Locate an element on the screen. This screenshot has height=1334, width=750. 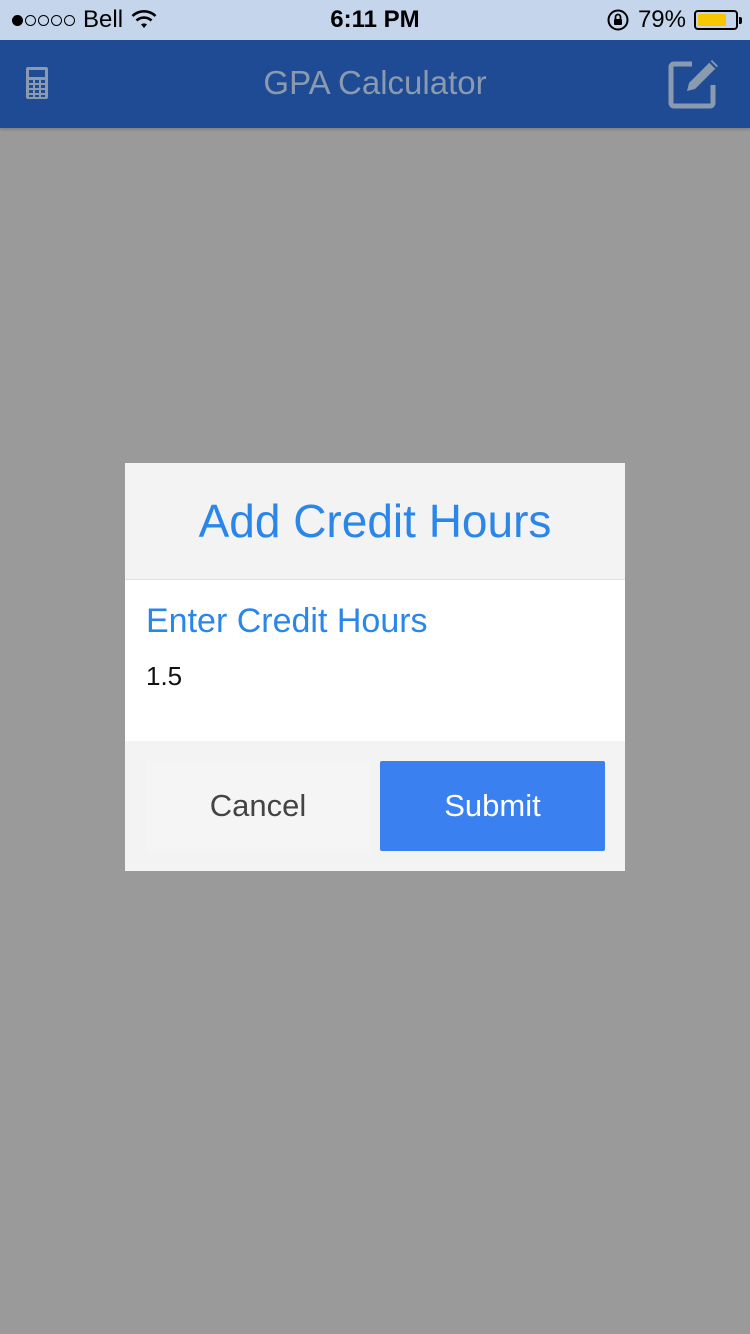
battery-percent: 79% is located at coordinates (661, 19).